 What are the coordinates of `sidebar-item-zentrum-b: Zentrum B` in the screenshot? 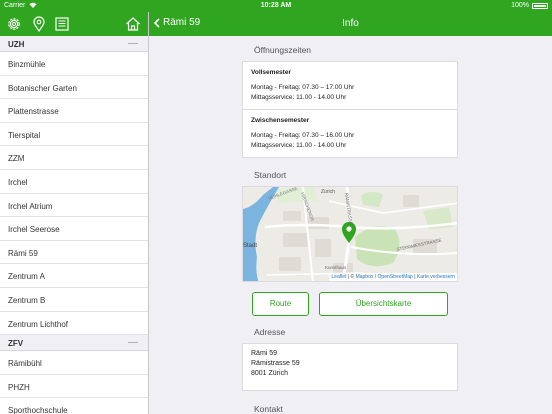 It's located at (74, 300).